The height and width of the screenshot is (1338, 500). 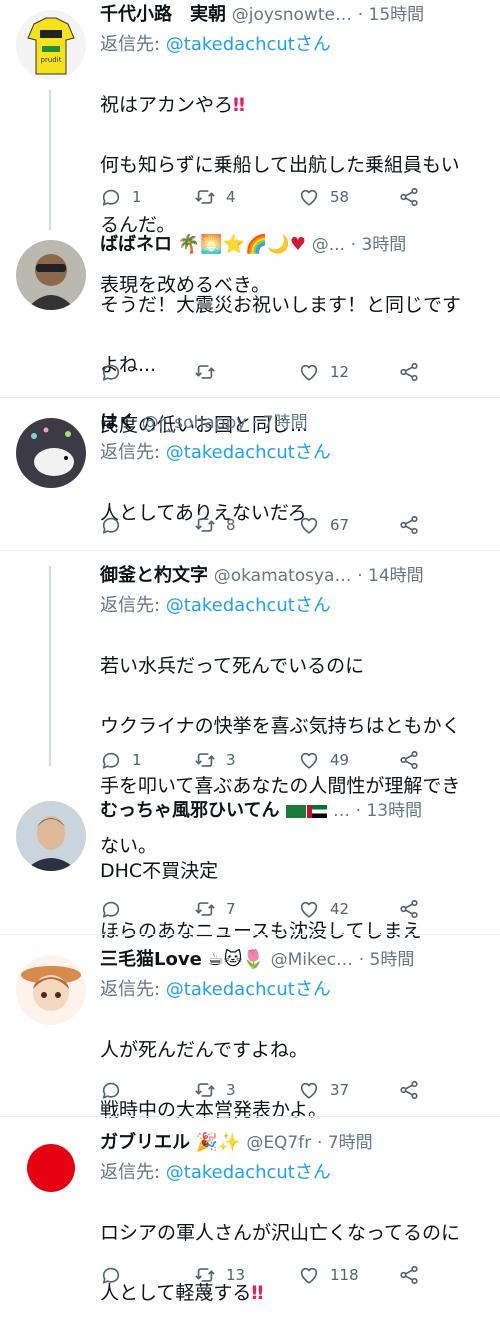 What do you see at coordinates (340, 372) in the screenshot?
I see `like-count: 12` at bounding box center [340, 372].